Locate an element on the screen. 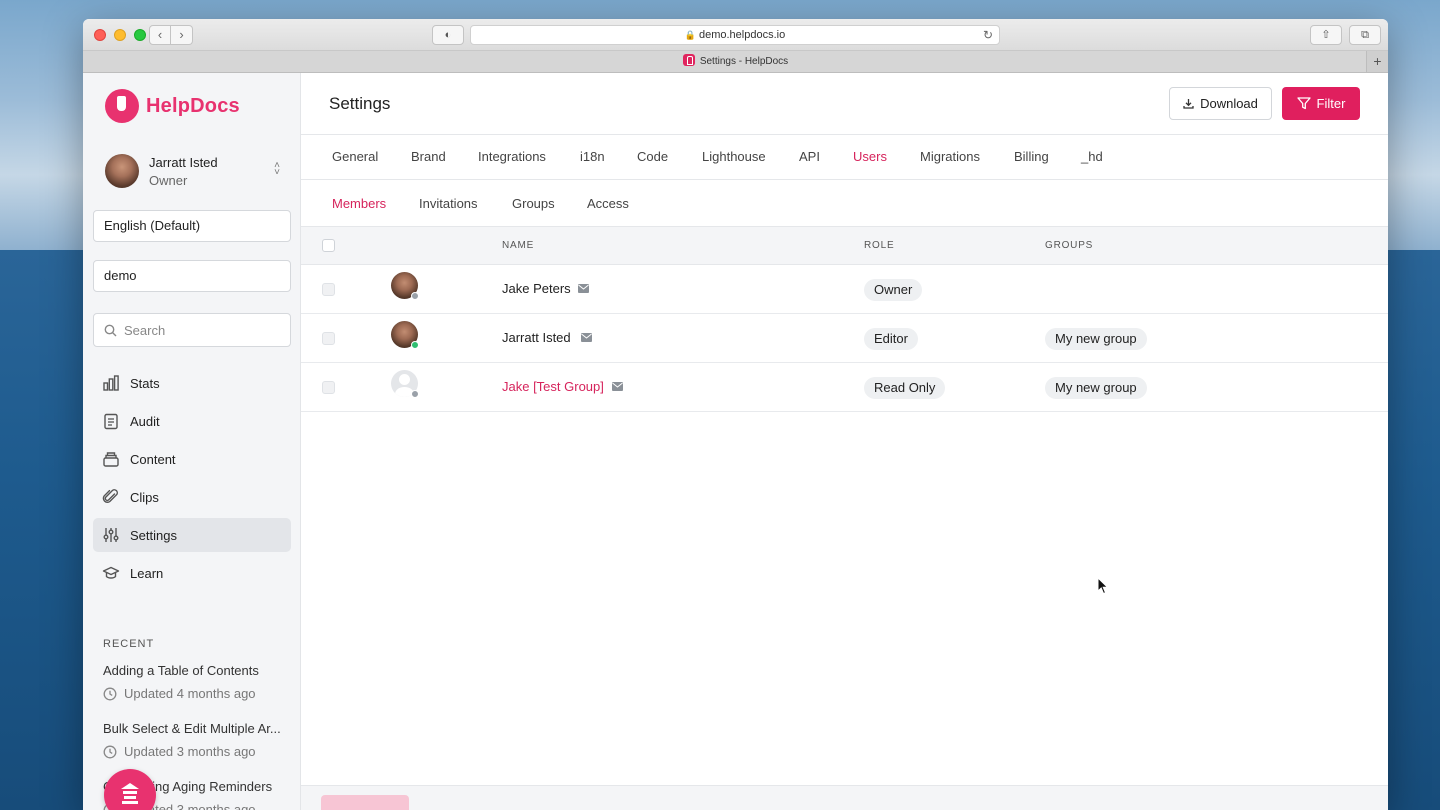 This screenshot has width=1440, height=810. table-row: Jake Peters Owner is located at coordinates (844, 289).